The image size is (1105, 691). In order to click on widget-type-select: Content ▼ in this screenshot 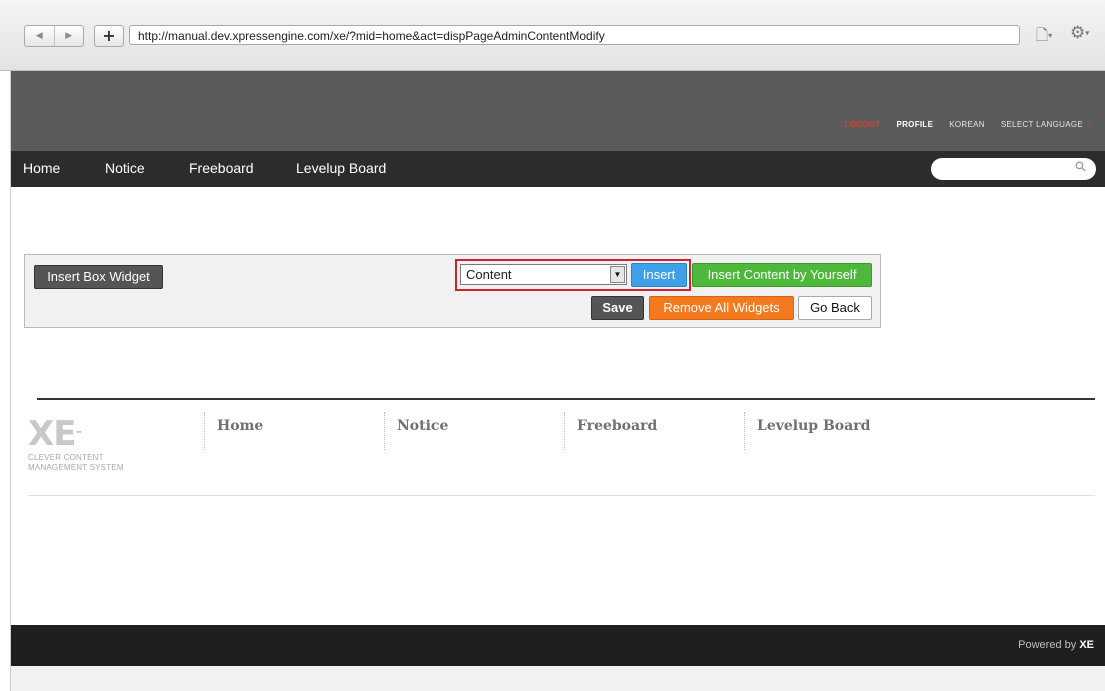, I will do `click(543, 274)`.